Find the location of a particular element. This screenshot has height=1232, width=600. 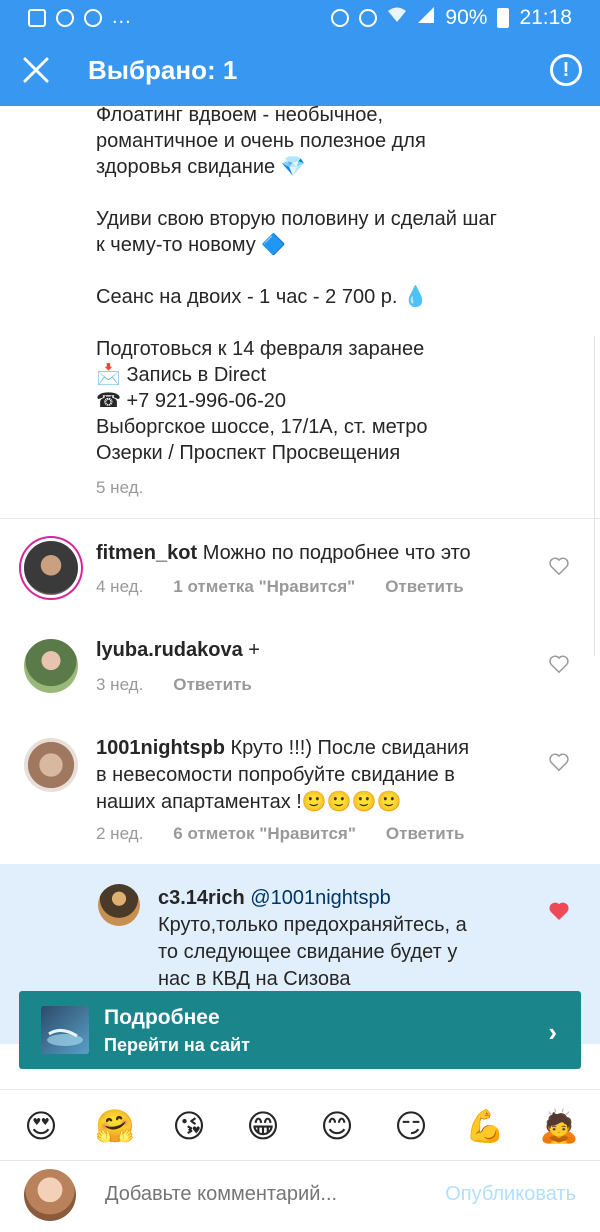

comment-text: fitmen_kot Можно по подробнее что это is located at coordinates (316, 553).